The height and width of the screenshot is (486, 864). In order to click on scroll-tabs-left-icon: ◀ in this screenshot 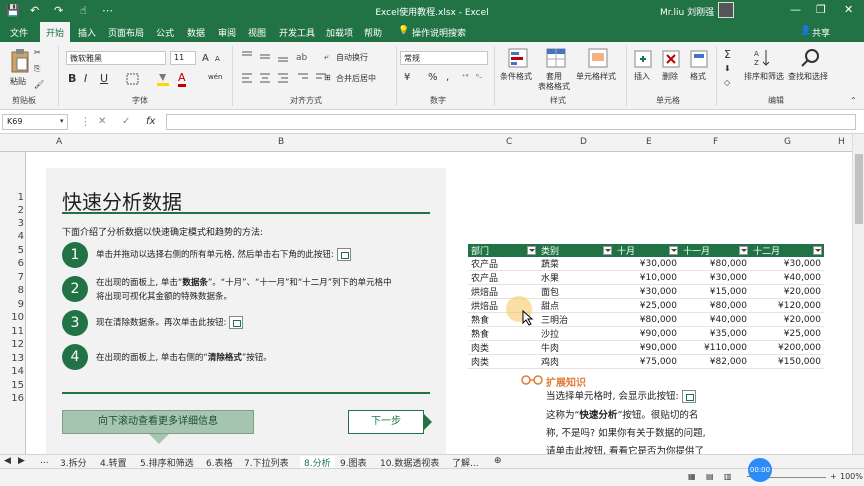, I will do `click(7, 461)`.